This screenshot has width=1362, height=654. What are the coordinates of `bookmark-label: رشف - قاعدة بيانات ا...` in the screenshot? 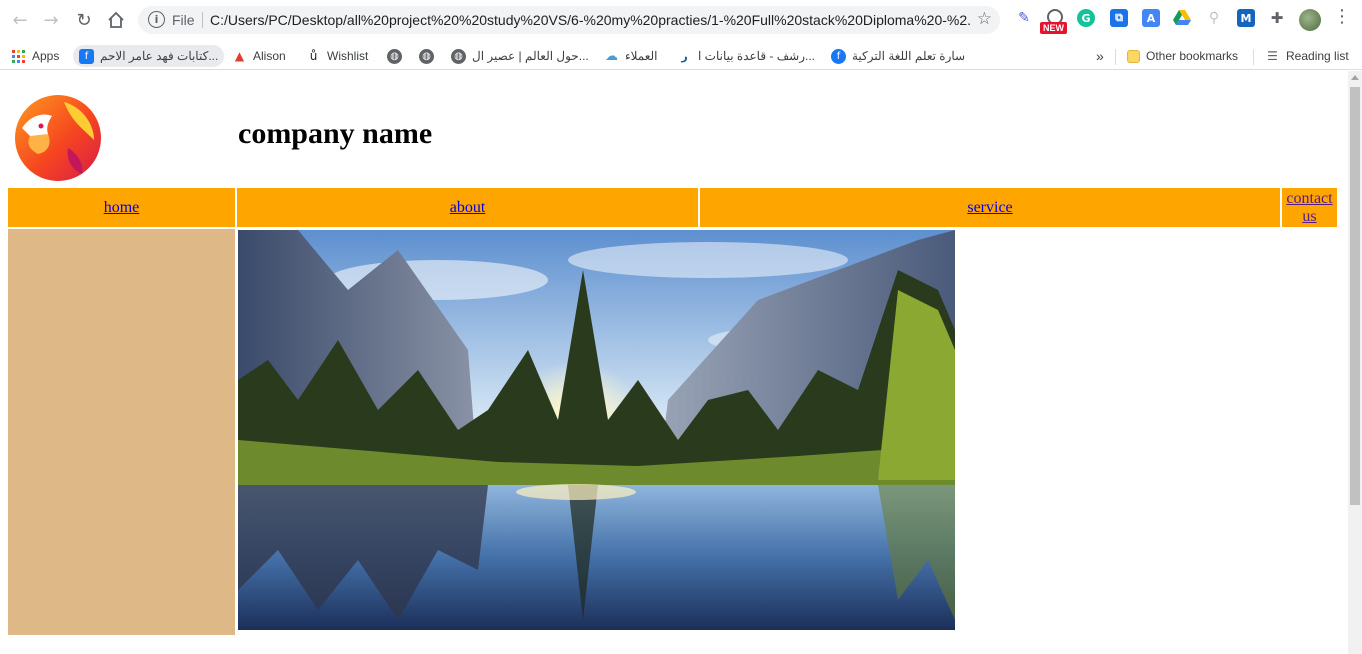 It's located at (757, 56).